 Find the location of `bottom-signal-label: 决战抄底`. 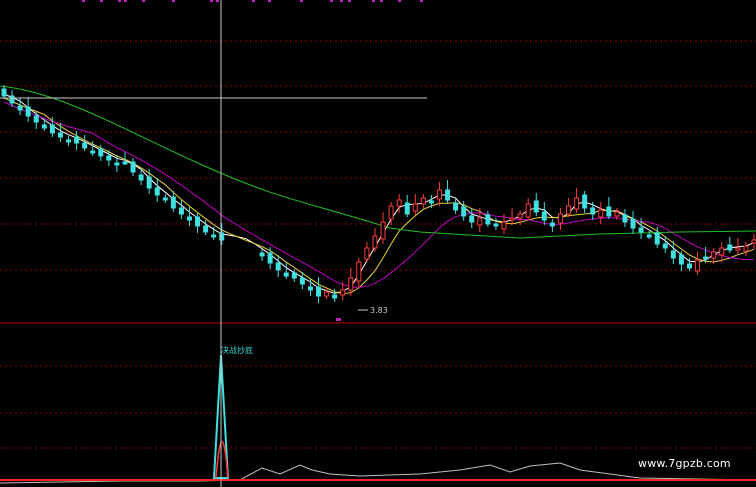

bottom-signal-label: 决战抄底 is located at coordinates (237, 350).